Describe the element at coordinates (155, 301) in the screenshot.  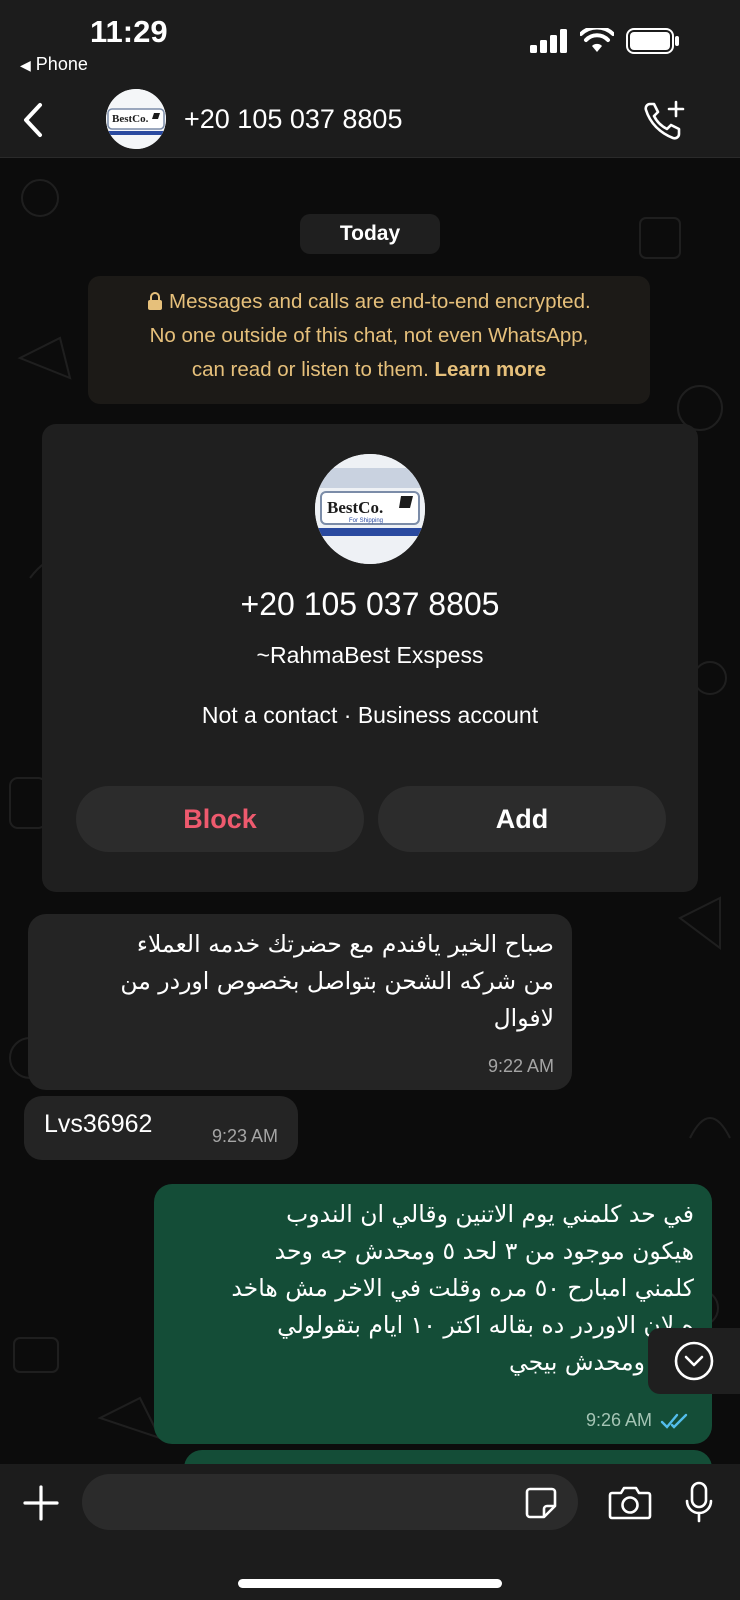
I see `lock-icon` at that location.